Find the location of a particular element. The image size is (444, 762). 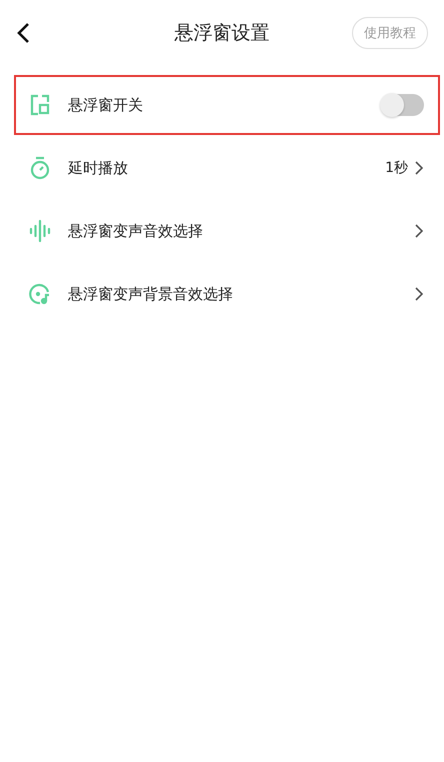

page-title: 悬浮窗设置 is located at coordinates (222, 33).